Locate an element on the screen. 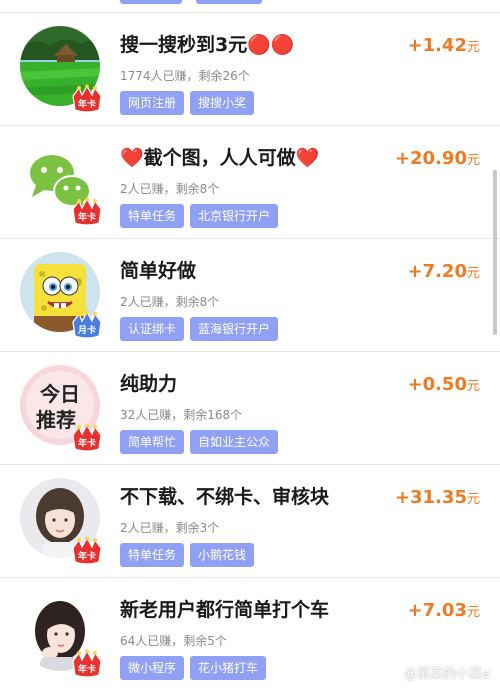 Image resolution: width=500 pixels, height=688 pixels. task-reward: +0.50元 is located at coordinates (443, 384).